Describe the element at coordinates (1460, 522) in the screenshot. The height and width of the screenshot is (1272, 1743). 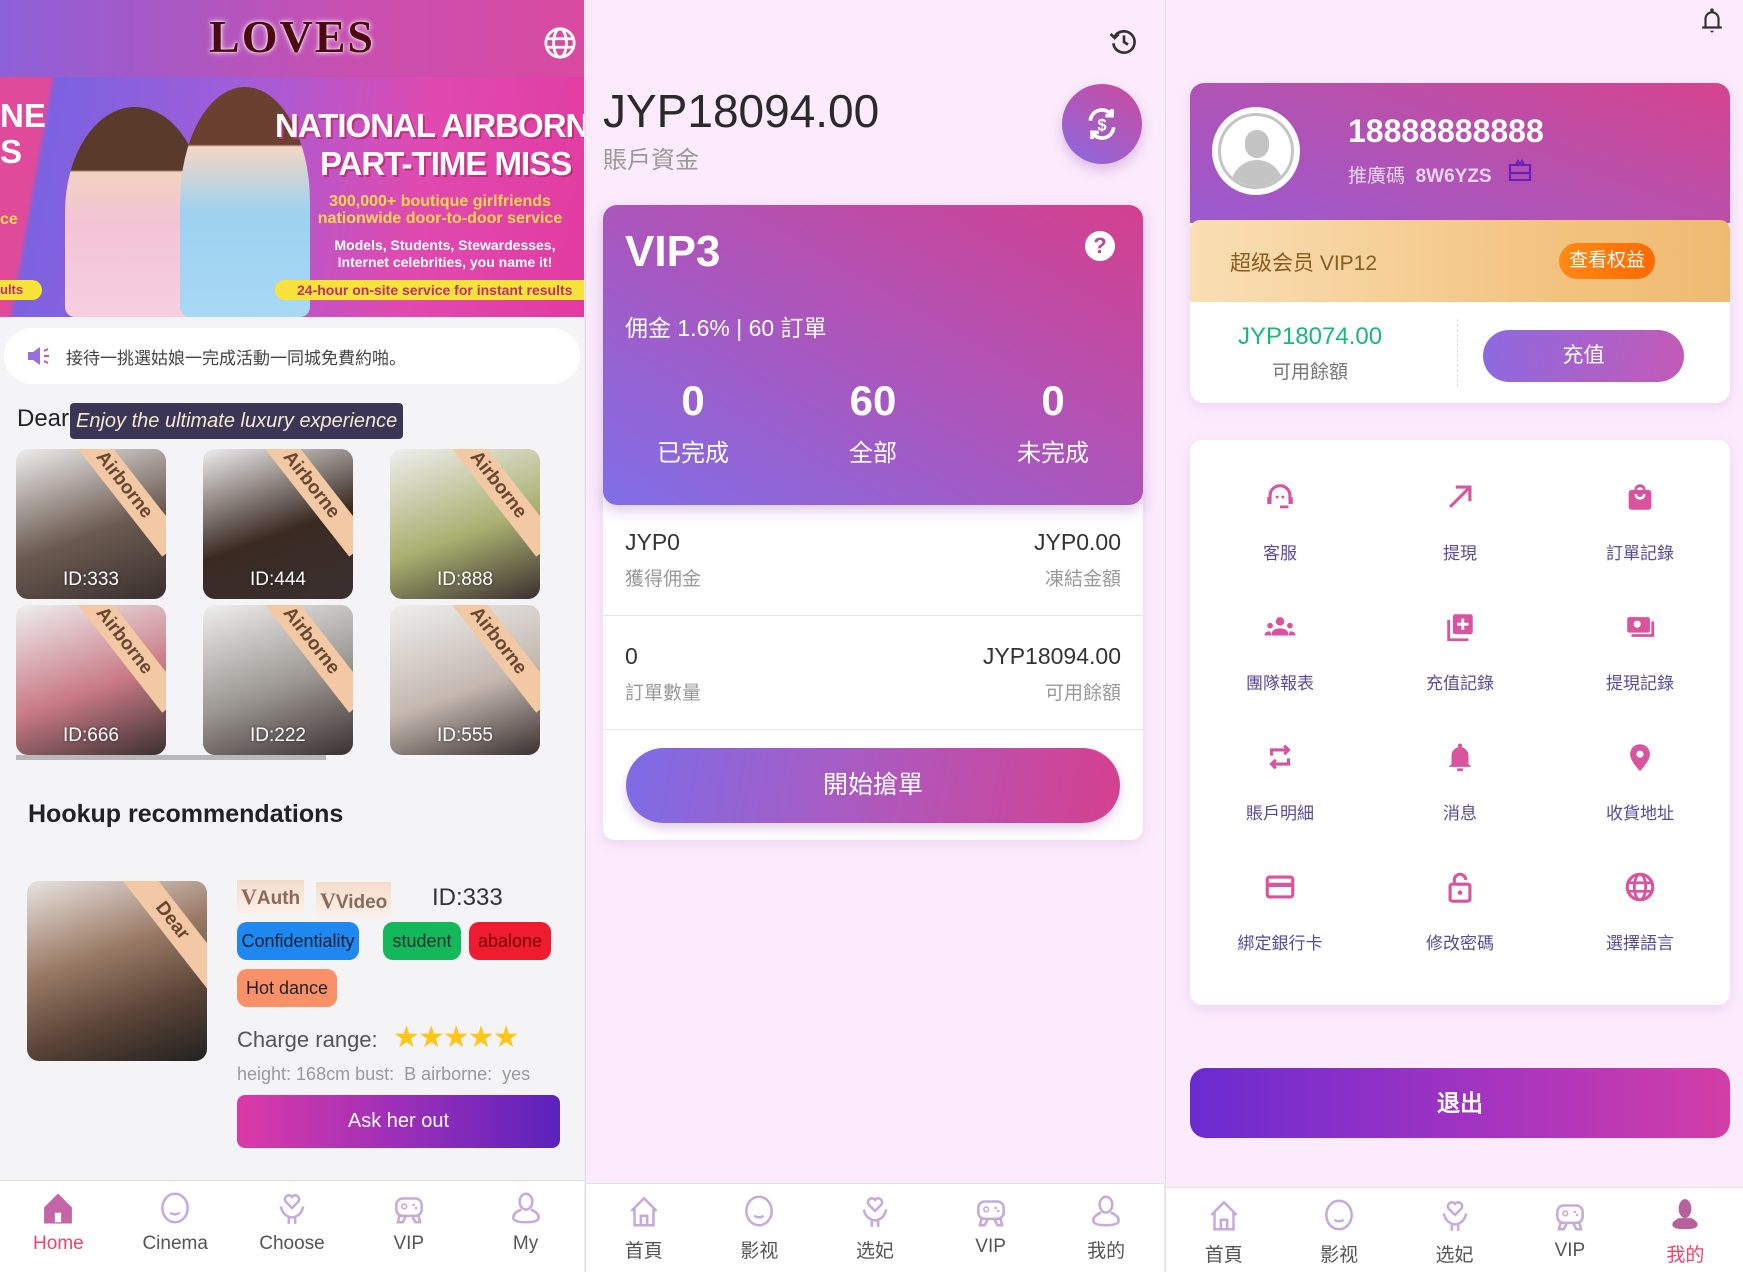
I see `menu-item: 提現` at that location.